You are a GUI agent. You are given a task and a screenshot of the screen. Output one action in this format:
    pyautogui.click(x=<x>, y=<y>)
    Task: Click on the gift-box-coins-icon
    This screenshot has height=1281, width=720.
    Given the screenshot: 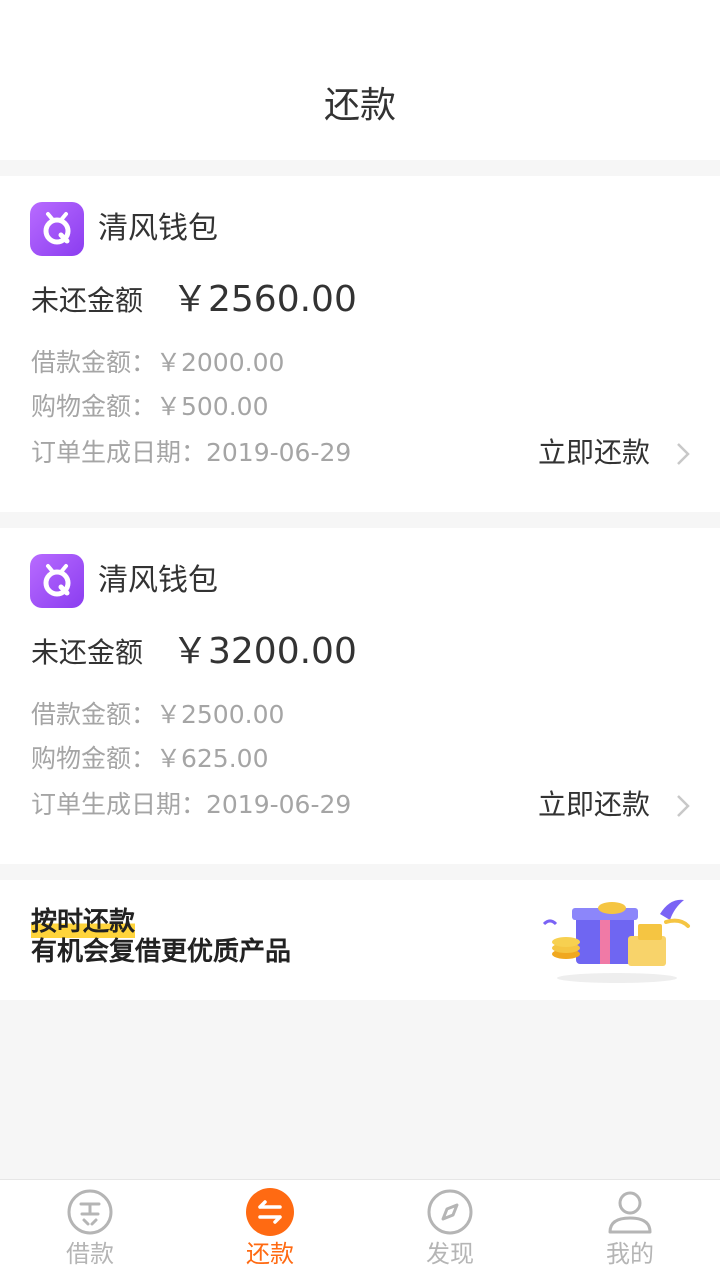 What is the action you would take?
    pyautogui.click(x=616, y=941)
    